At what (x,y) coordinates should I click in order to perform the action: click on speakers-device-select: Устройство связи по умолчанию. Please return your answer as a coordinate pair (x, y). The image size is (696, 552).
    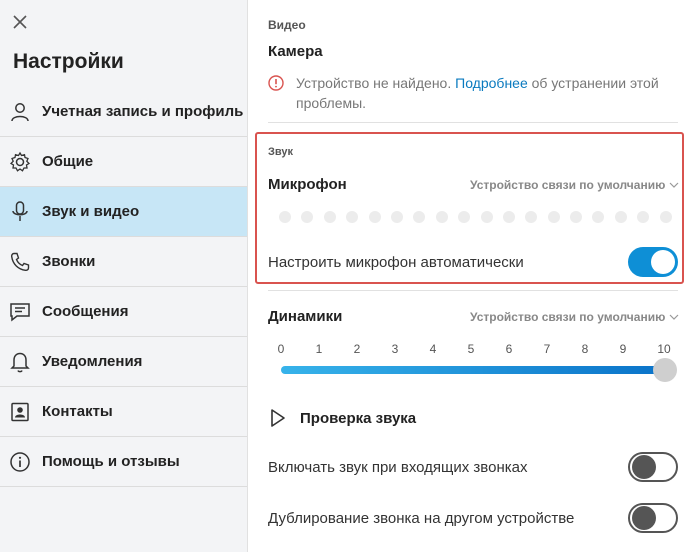
    Looking at the image, I should click on (574, 317).